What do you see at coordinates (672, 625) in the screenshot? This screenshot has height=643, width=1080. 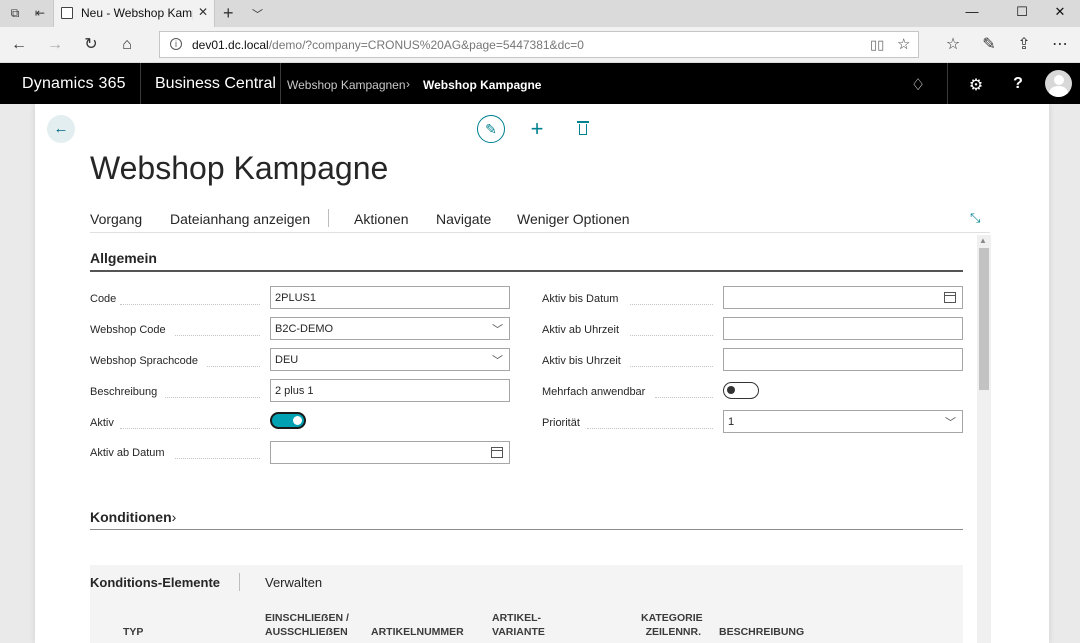 I see `column-kategorie-zeilennr: KATEGORIE ZEILENNR.` at bounding box center [672, 625].